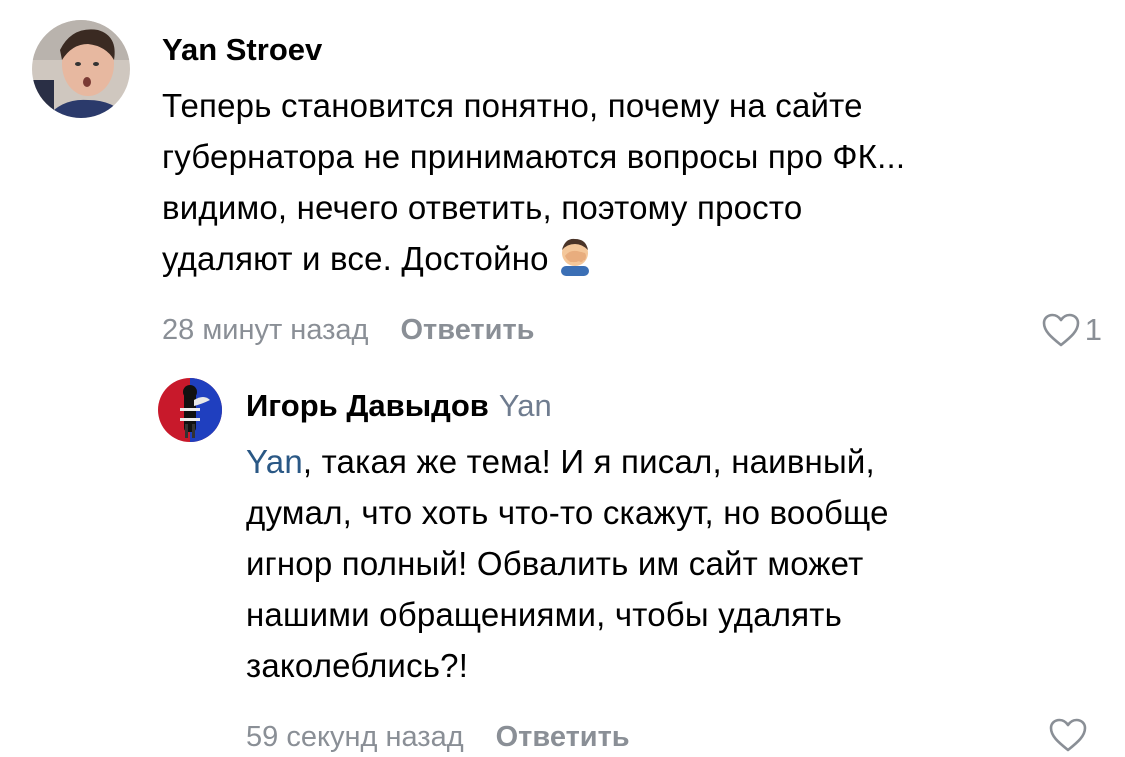 Image resolution: width=1125 pixels, height=757 pixels. Describe the element at coordinates (1093, 329) in the screenshot. I see `like-count: 1` at that location.